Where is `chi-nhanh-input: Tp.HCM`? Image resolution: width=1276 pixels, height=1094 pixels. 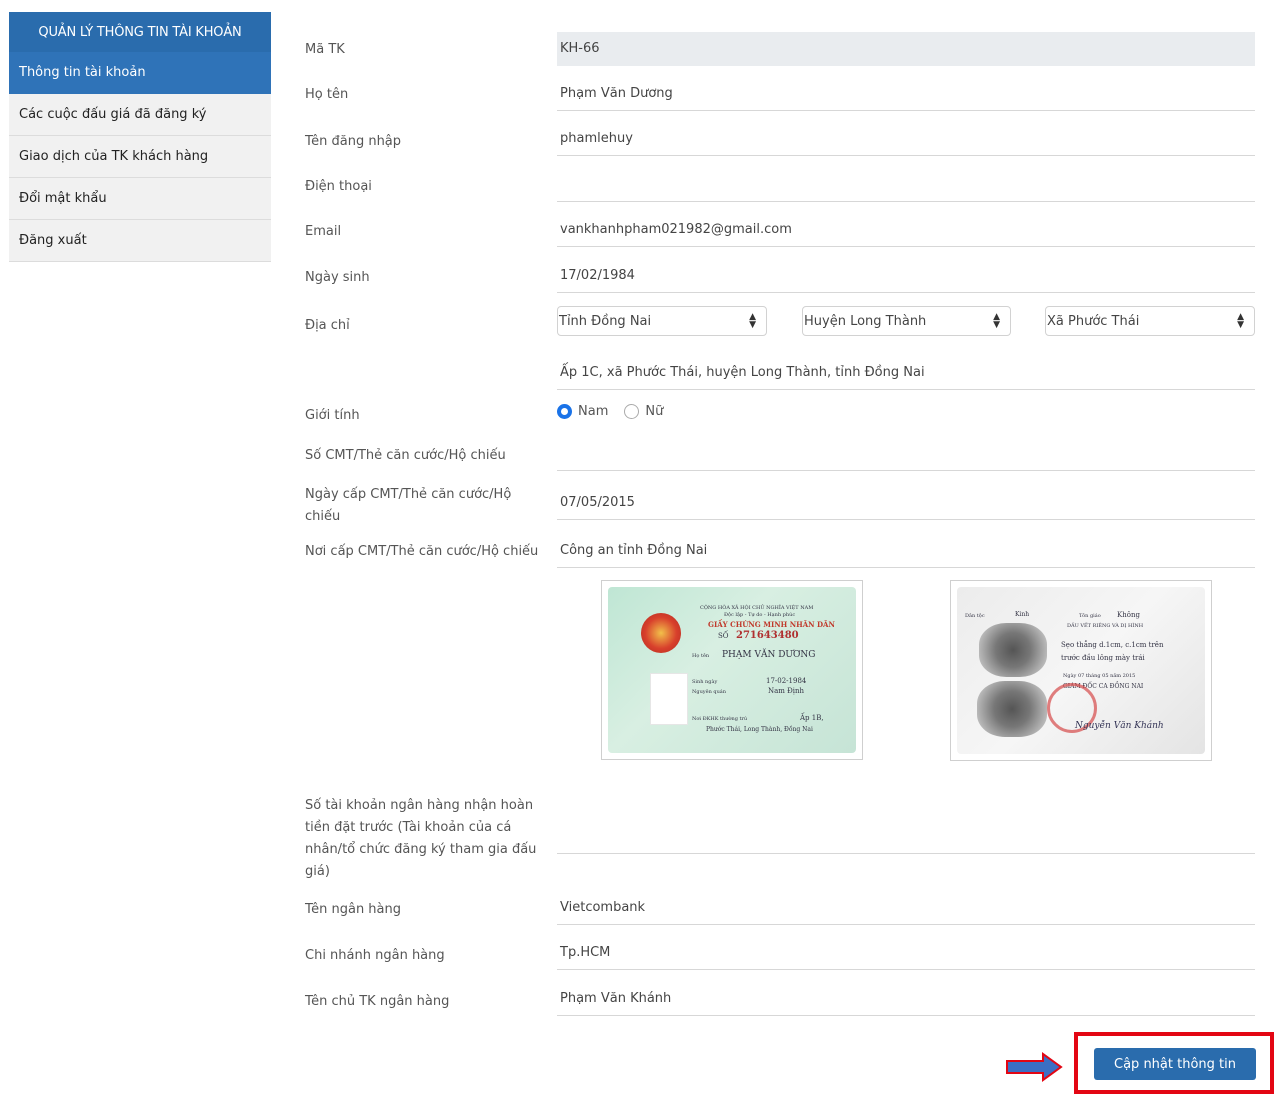 chi-nhanh-input: Tp.HCM is located at coordinates (906, 953).